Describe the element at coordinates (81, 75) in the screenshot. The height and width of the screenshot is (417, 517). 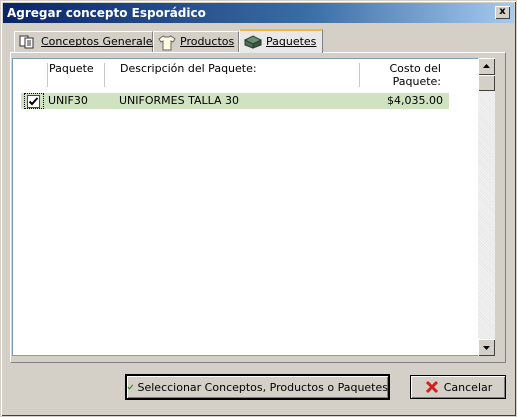
I see `column-header-paquete: Paquete` at that location.